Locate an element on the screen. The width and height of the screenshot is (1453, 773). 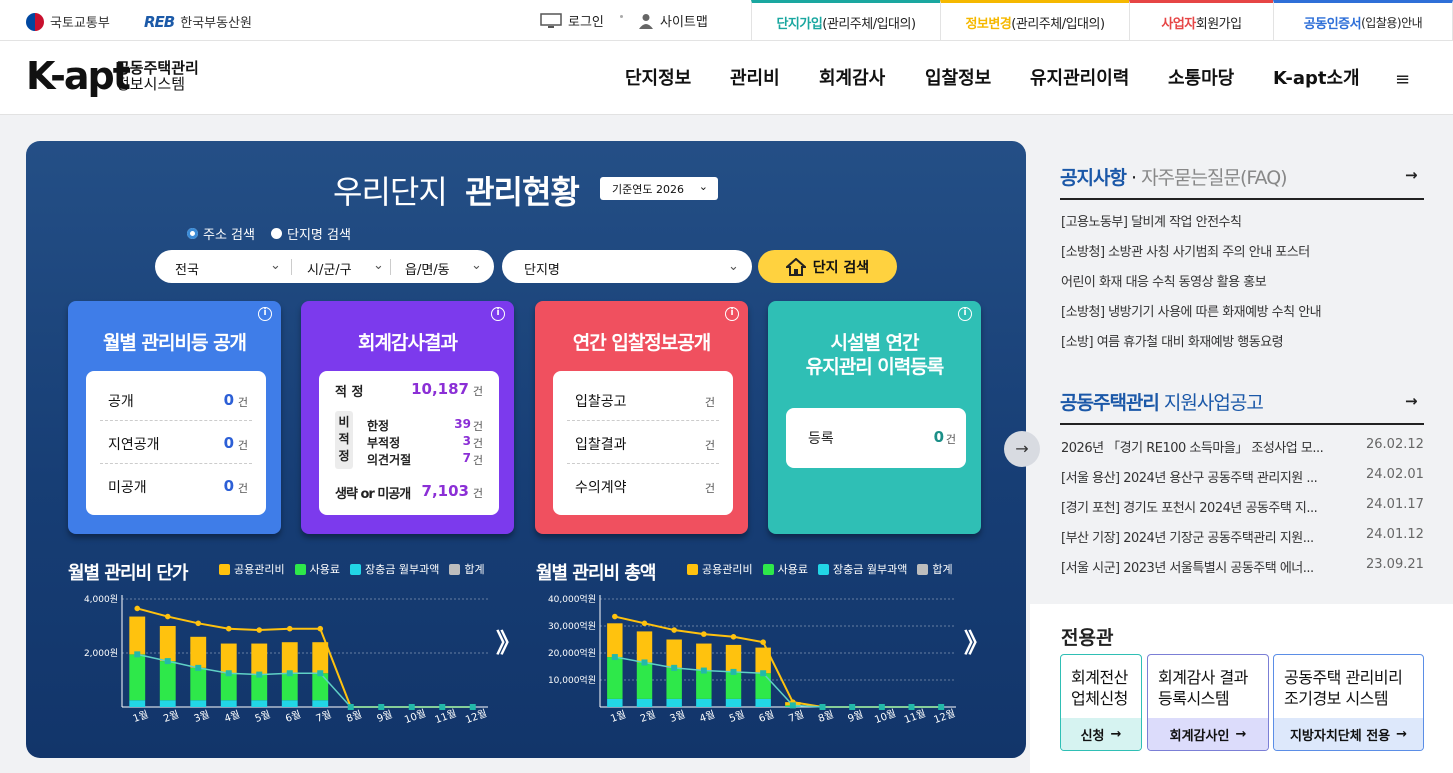
nav-management-fee: 관리비 is located at coordinates (755, 77).